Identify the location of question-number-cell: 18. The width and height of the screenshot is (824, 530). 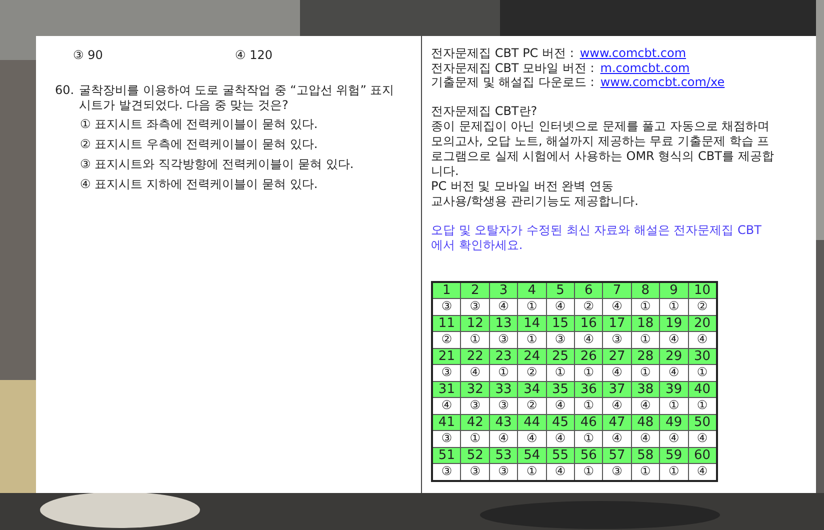
(645, 323).